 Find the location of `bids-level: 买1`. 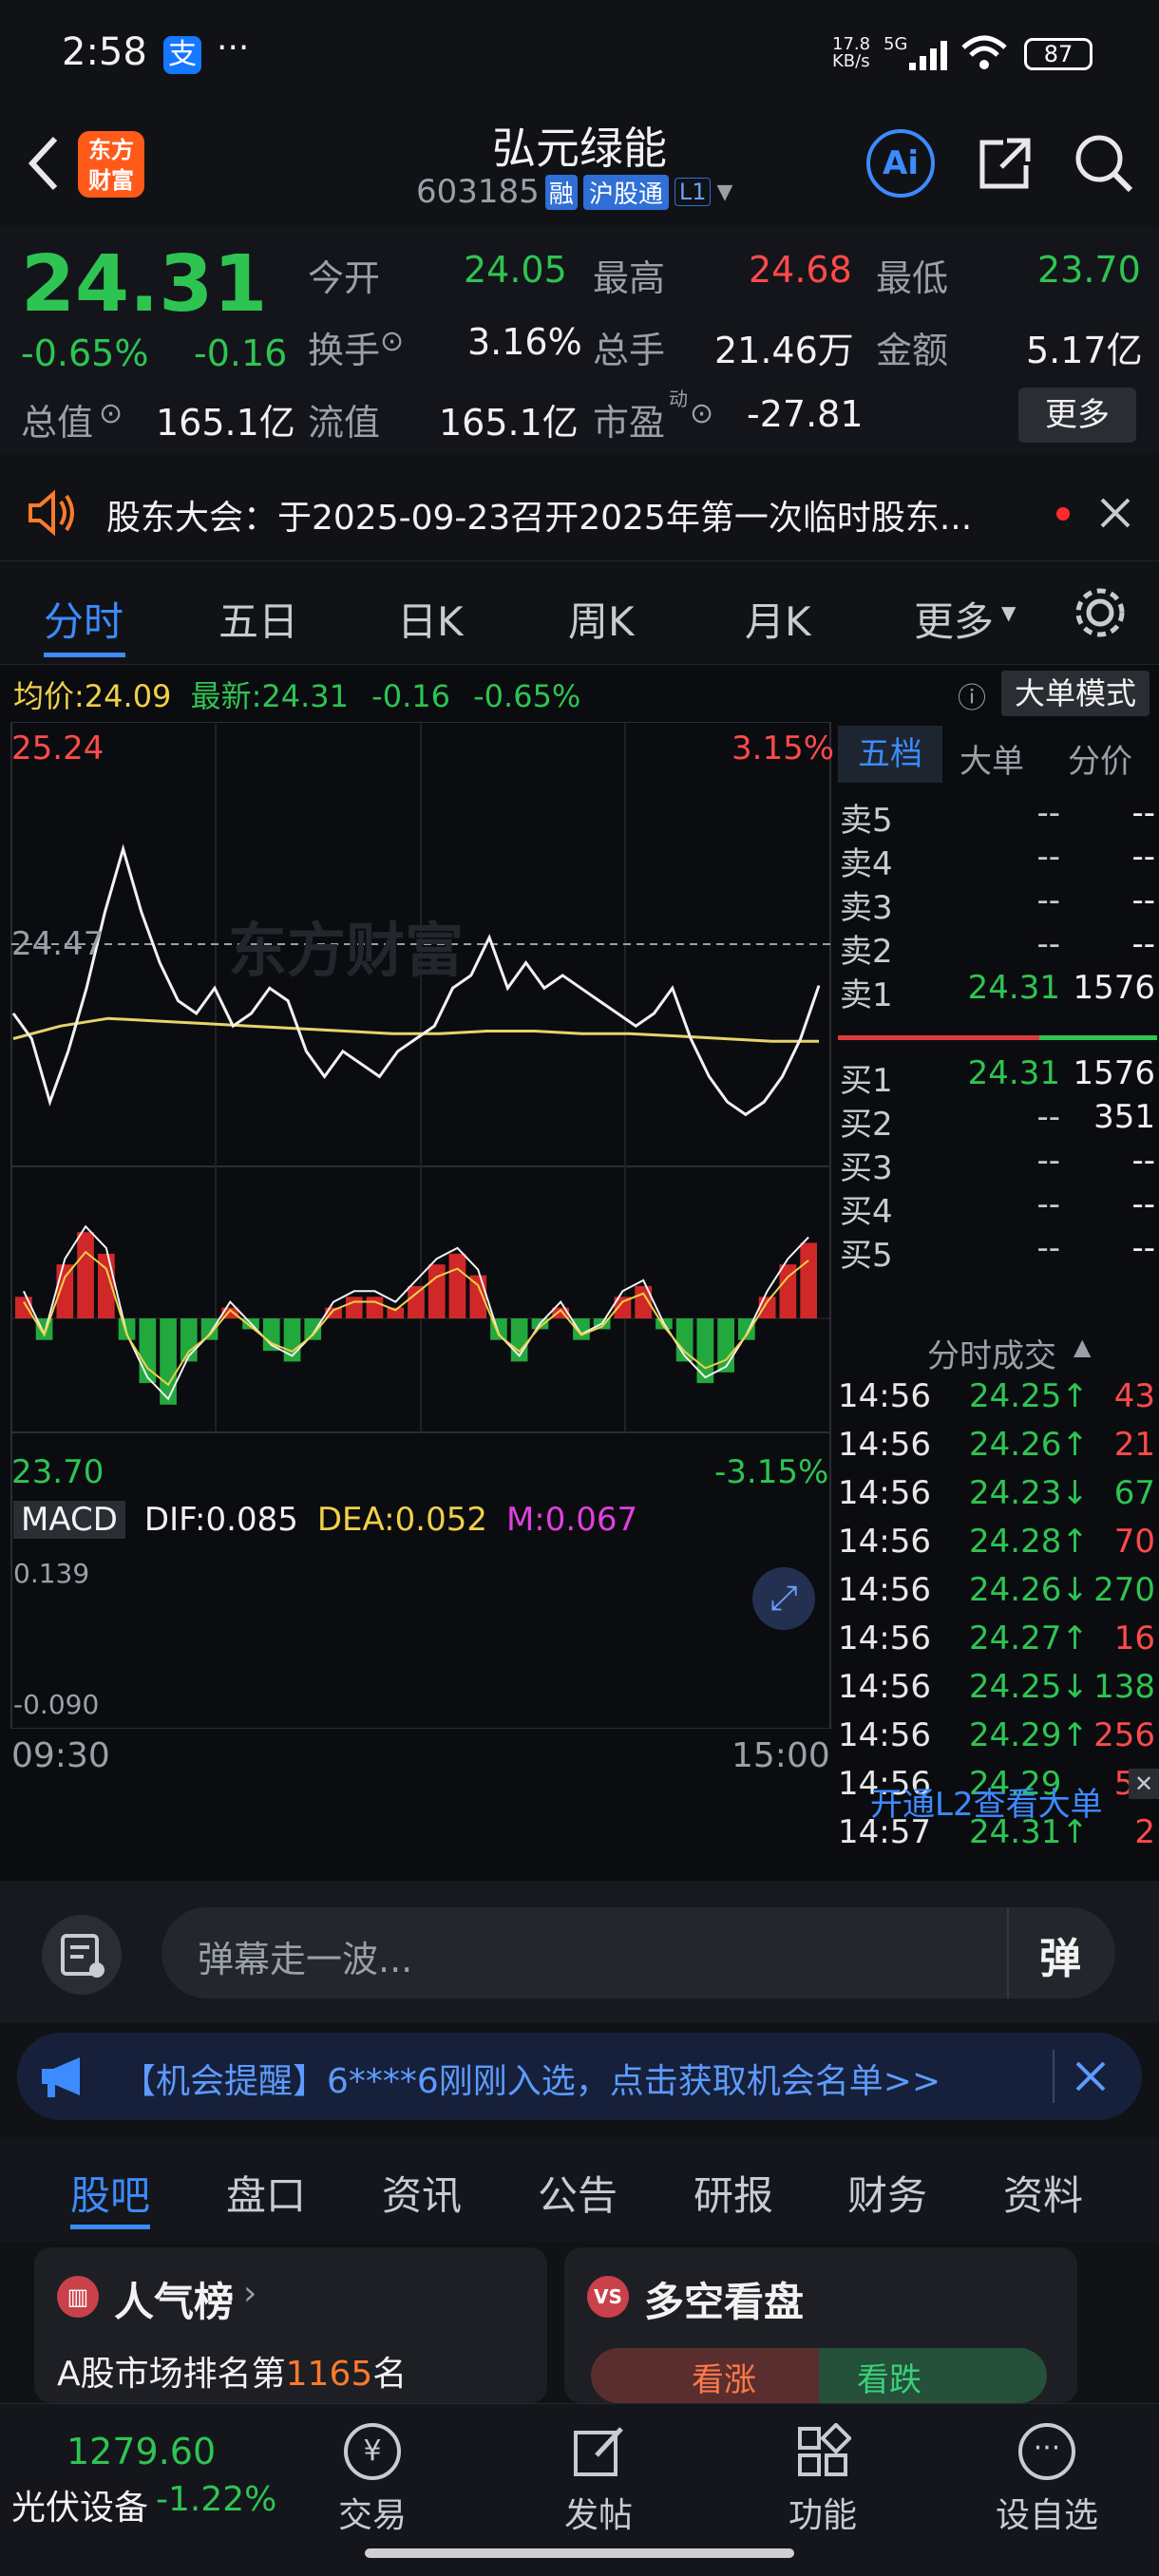

bids-level: 买1 is located at coordinates (866, 1081).